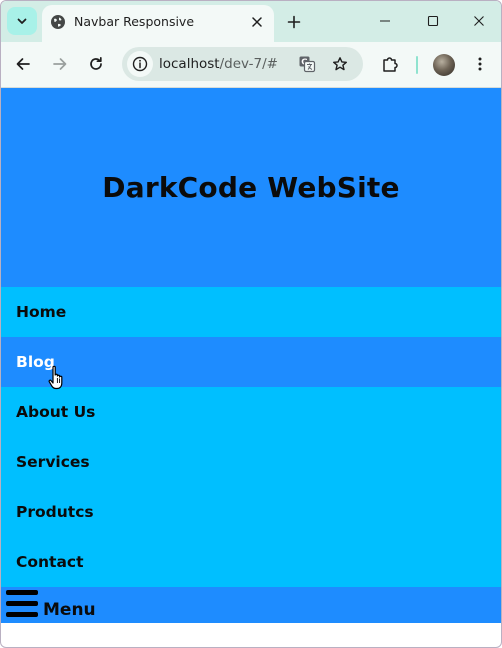 This screenshot has width=502, height=648. What do you see at coordinates (22, 604) in the screenshot?
I see `hamburger-icon` at bounding box center [22, 604].